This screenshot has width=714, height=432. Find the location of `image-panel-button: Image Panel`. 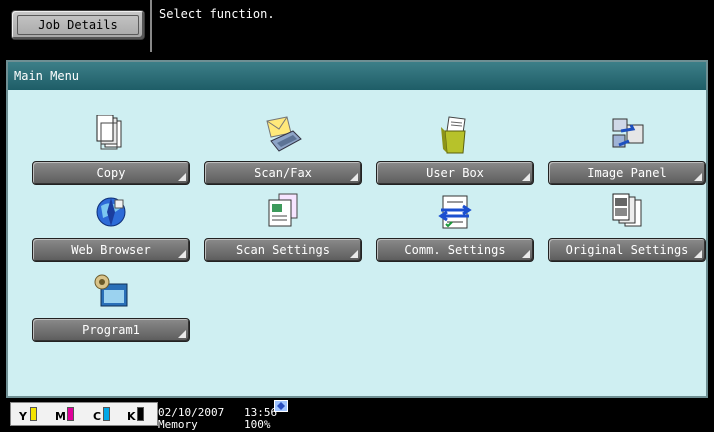

image-panel-button: Image Panel is located at coordinates (627, 173).